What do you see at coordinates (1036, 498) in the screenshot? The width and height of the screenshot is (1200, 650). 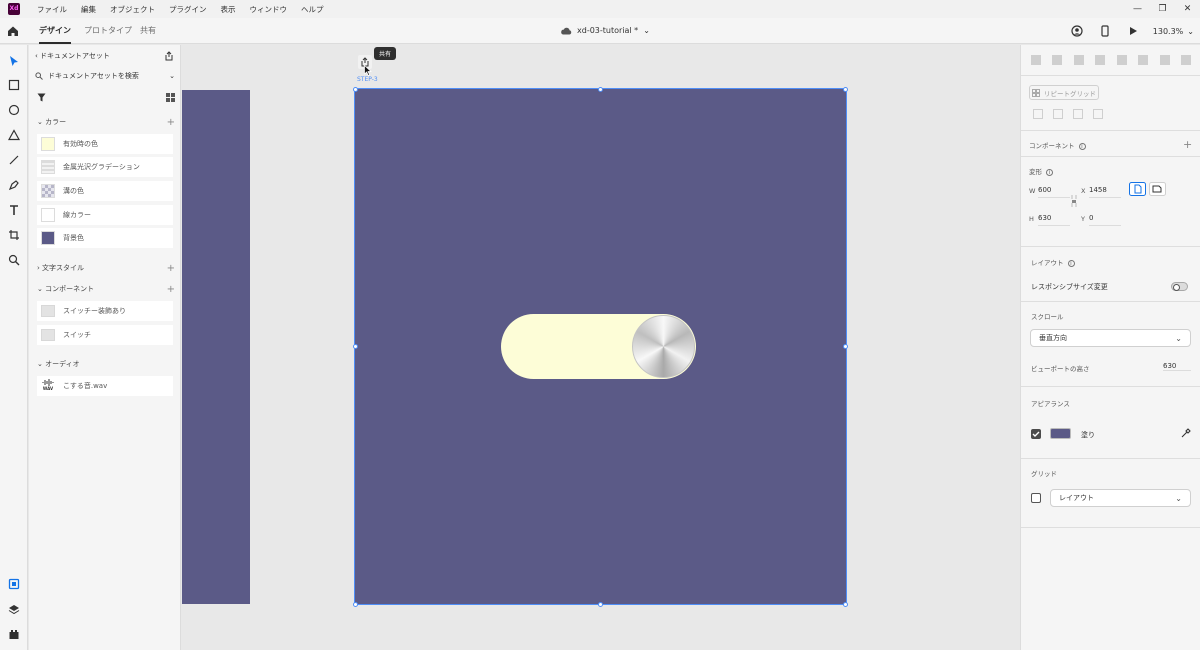 I see `grid-checkbox` at bounding box center [1036, 498].